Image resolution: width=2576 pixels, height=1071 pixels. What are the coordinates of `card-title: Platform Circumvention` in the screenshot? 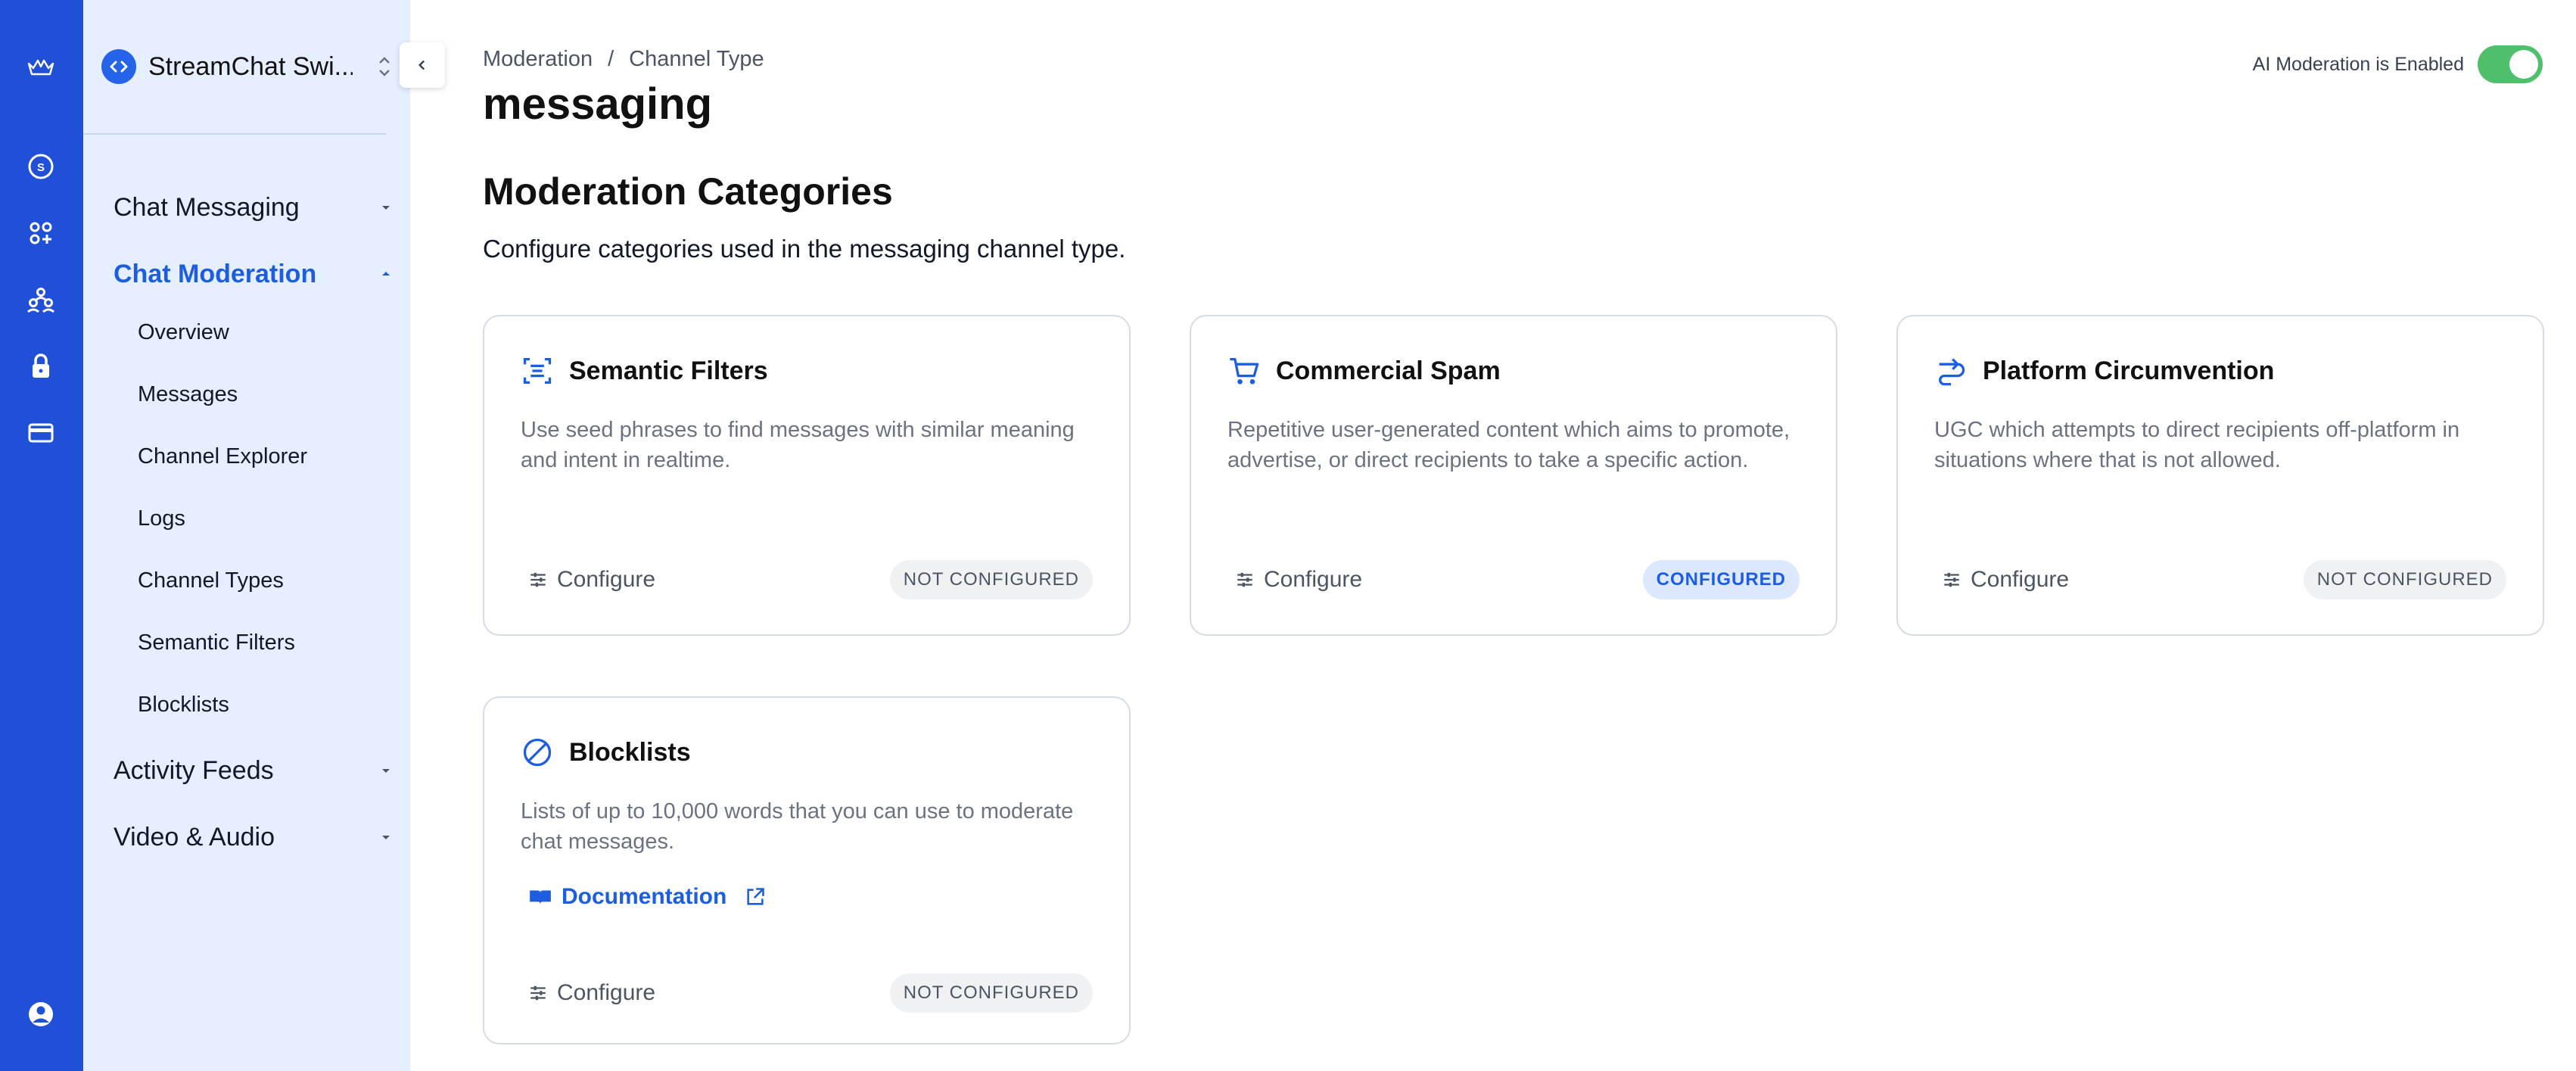 It's located at (2129, 370).